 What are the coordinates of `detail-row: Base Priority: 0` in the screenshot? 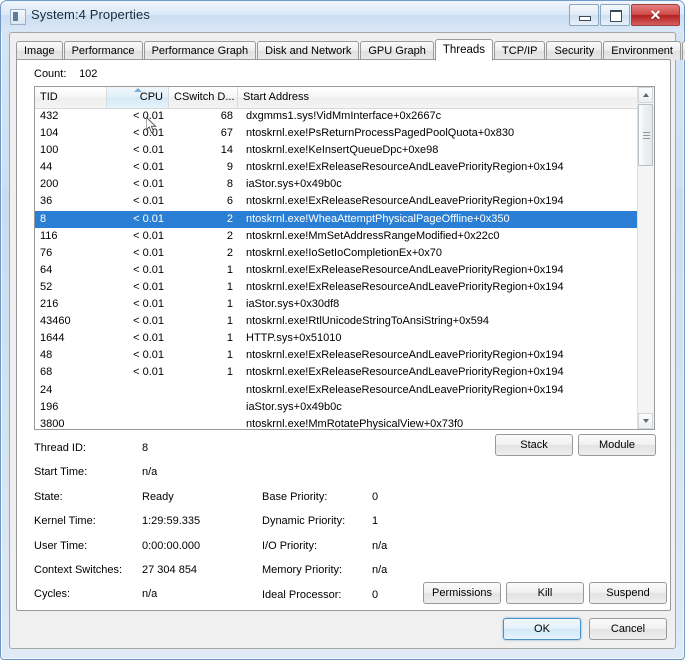 It's located at (324, 503).